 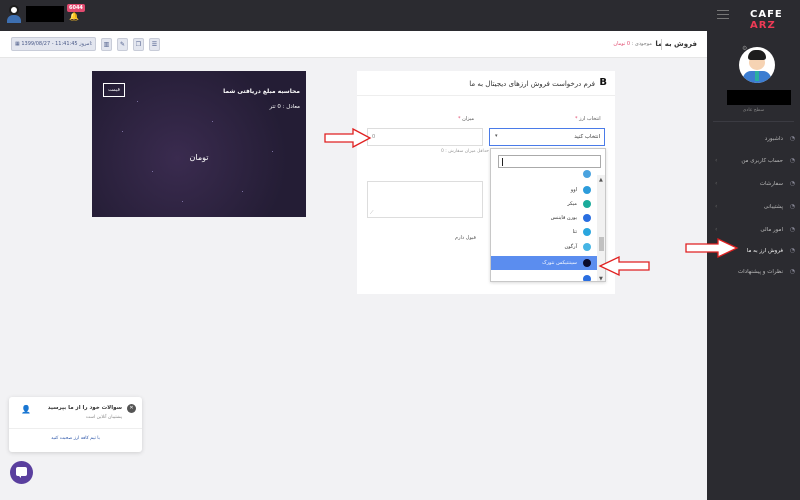 I want to click on site-logo: CAFE ARZ, so click(x=775, y=20).